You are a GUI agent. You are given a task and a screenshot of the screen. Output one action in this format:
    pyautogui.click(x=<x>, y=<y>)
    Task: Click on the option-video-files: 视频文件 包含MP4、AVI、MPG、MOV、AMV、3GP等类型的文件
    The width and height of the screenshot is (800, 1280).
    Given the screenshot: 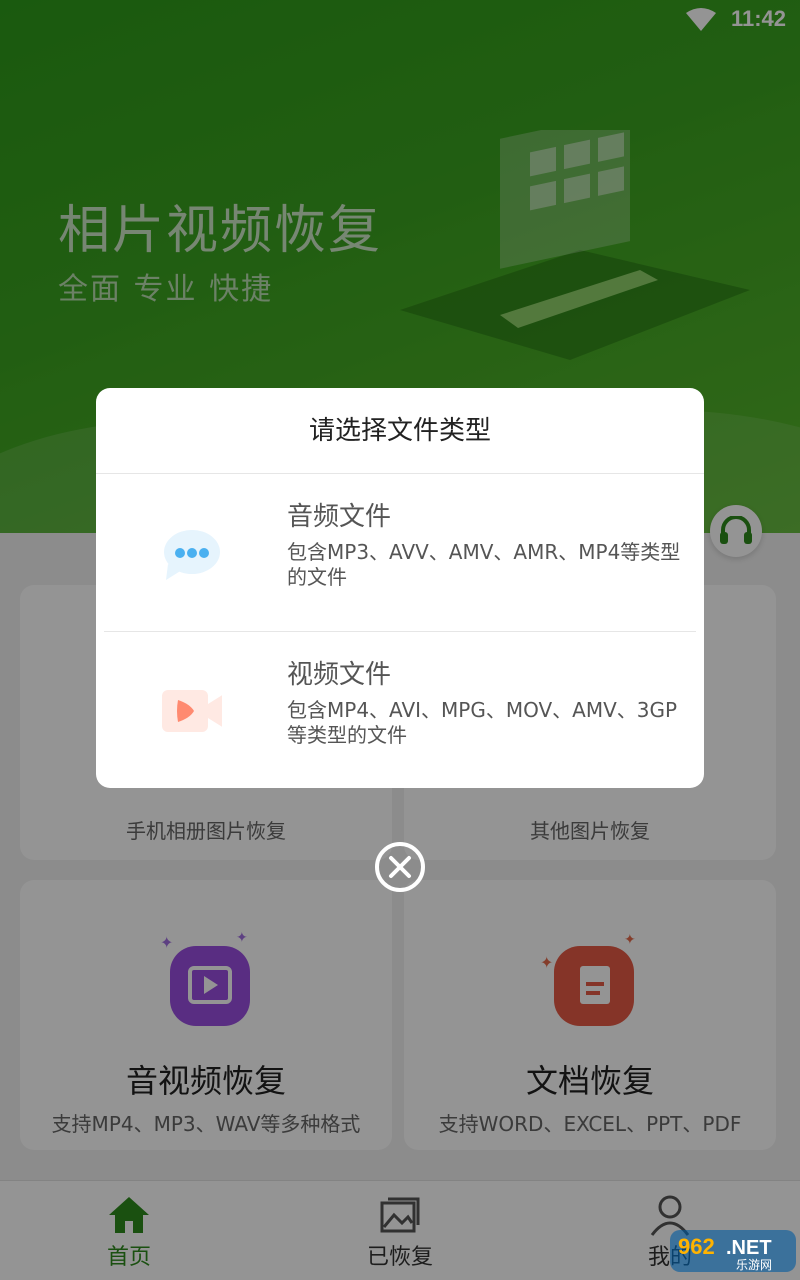 What is the action you would take?
    pyautogui.click(x=400, y=711)
    